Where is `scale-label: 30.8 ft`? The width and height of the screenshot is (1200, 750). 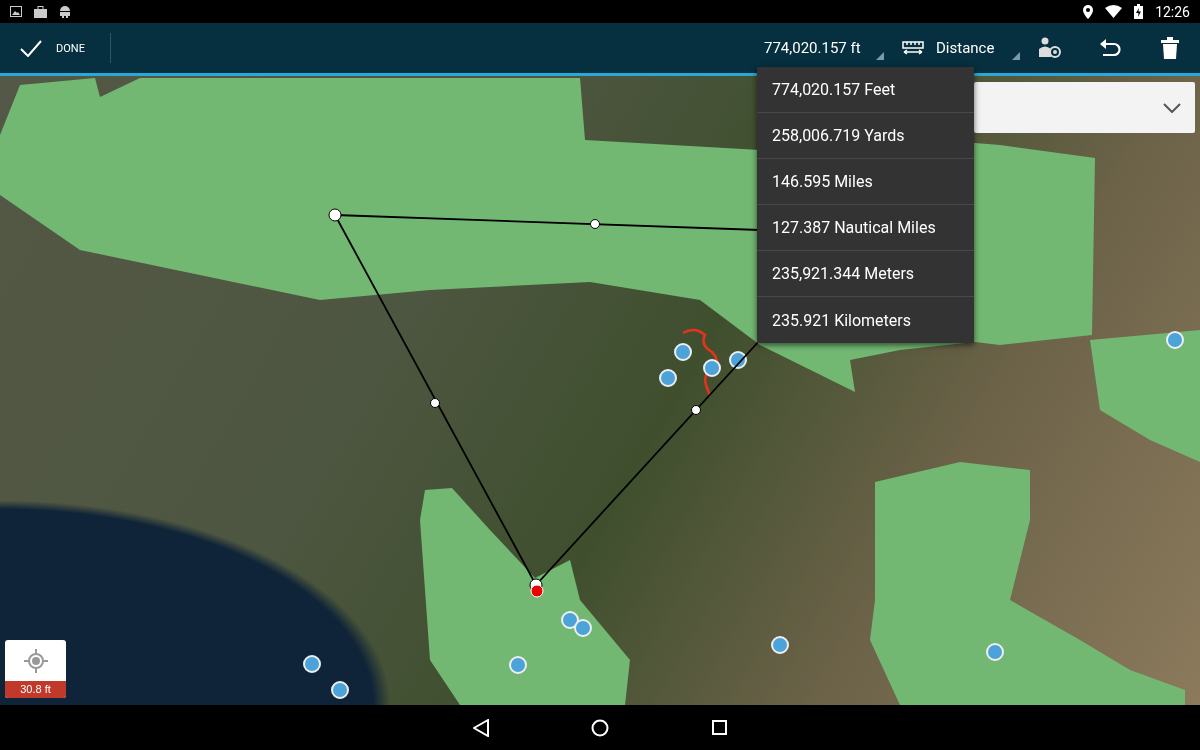 scale-label: 30.8 ft is located at coordinates (35, 689).